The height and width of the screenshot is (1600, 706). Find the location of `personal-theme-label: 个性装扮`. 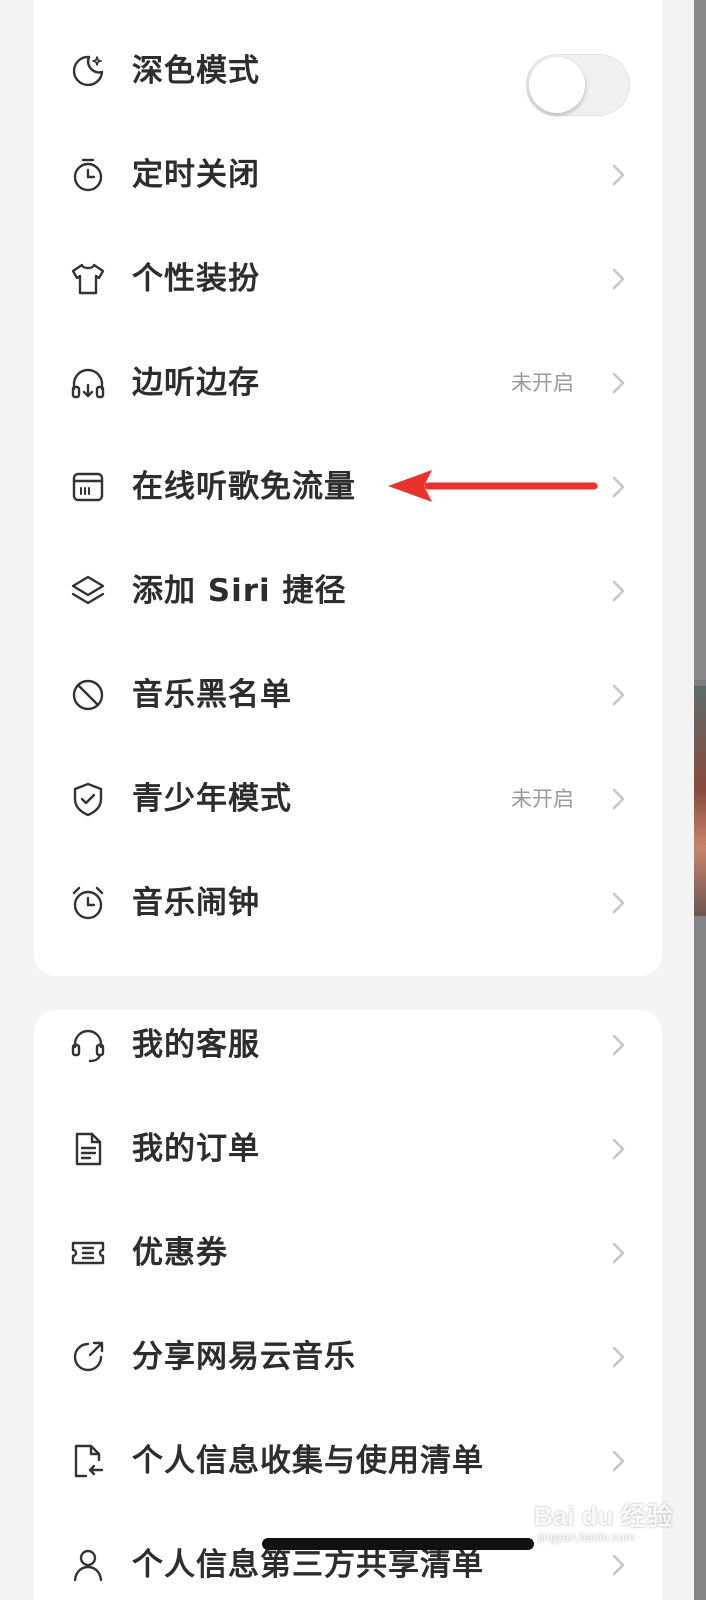

personal-theme-label: 个性装扮 is located at coordinates (196, 279).